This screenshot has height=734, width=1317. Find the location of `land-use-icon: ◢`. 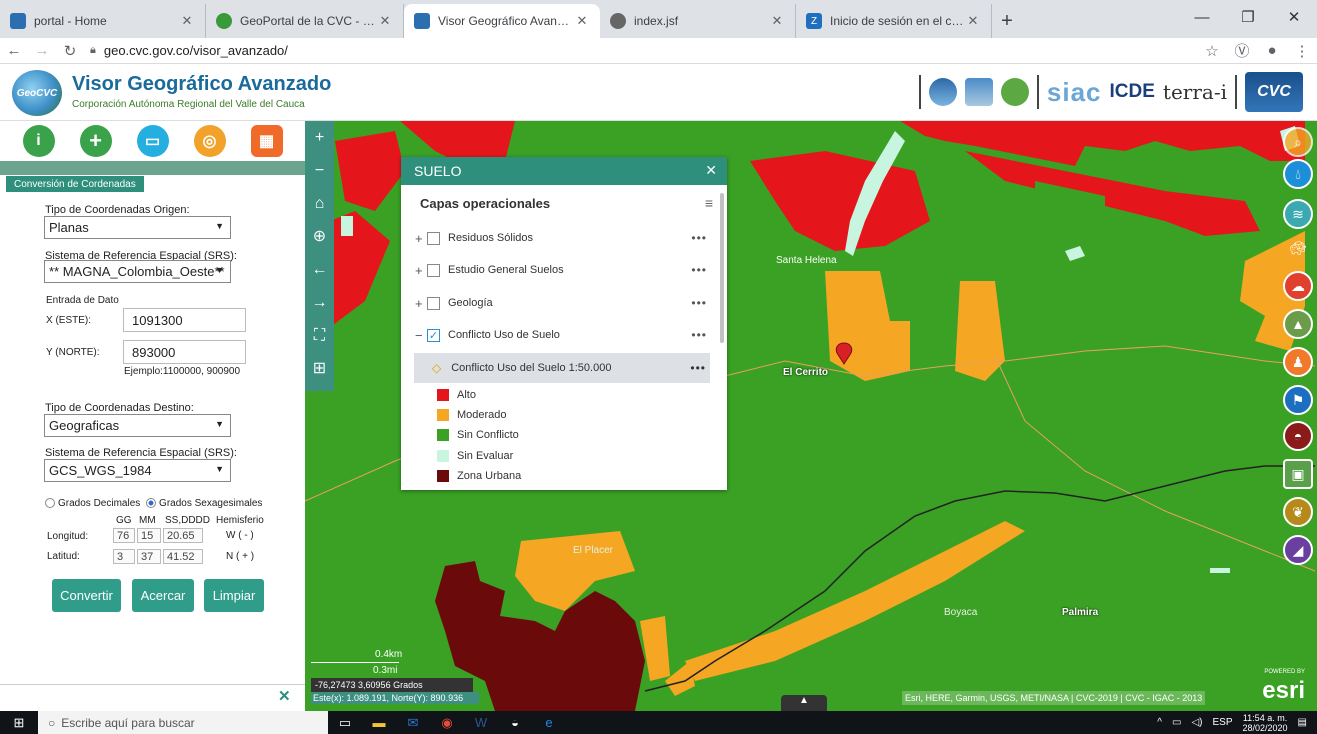

land-use-icon: ◢ is located at coordinates (1298, 550).